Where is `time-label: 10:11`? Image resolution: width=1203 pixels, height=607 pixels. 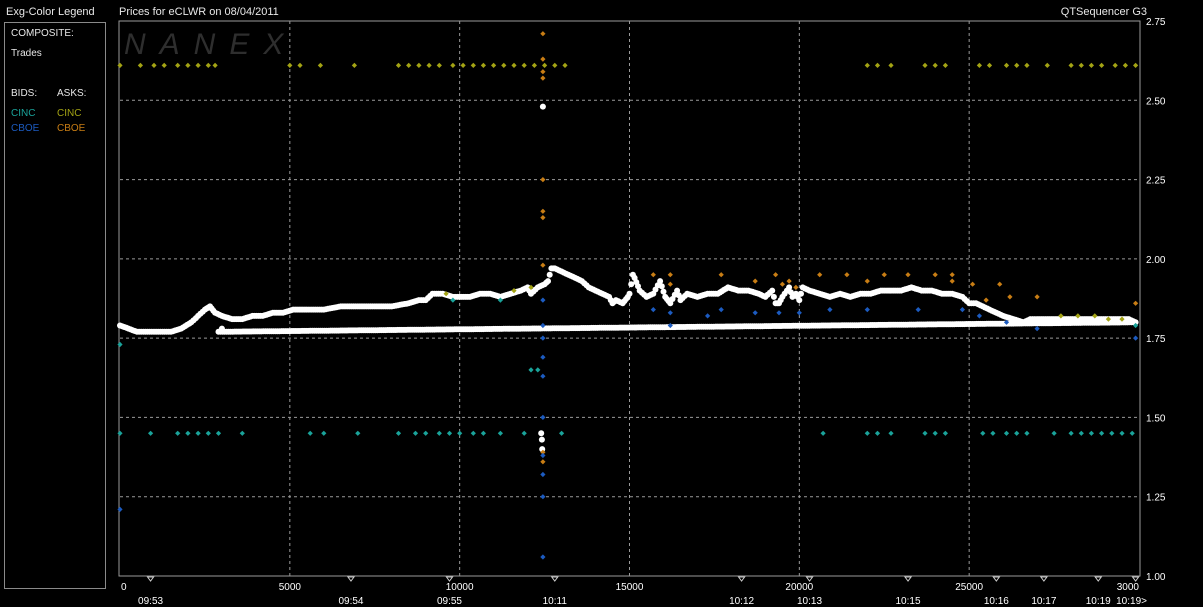
time-label: 10:11 is located at coordinates (555, 601).